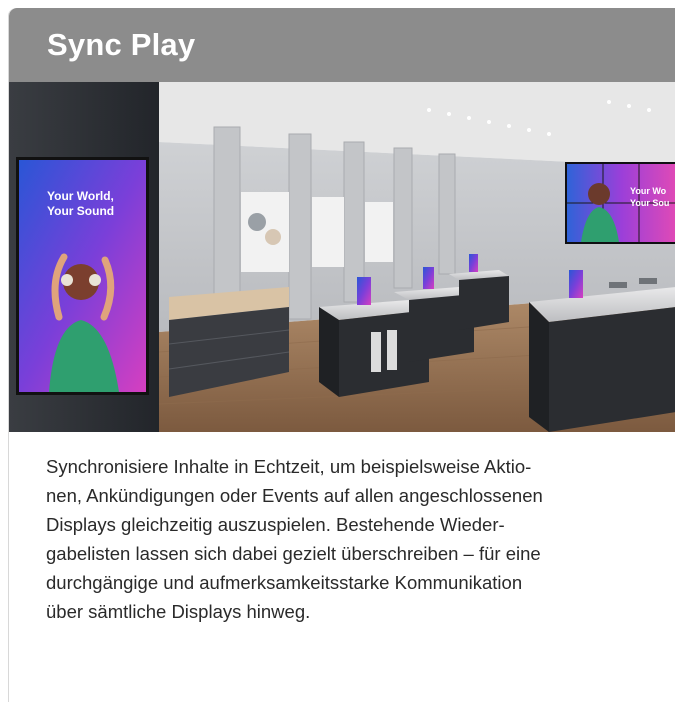  Describe the element at coordinates (649, 203) in the screenshot. I see `video-wall-text-2: Your Sou` at that location.